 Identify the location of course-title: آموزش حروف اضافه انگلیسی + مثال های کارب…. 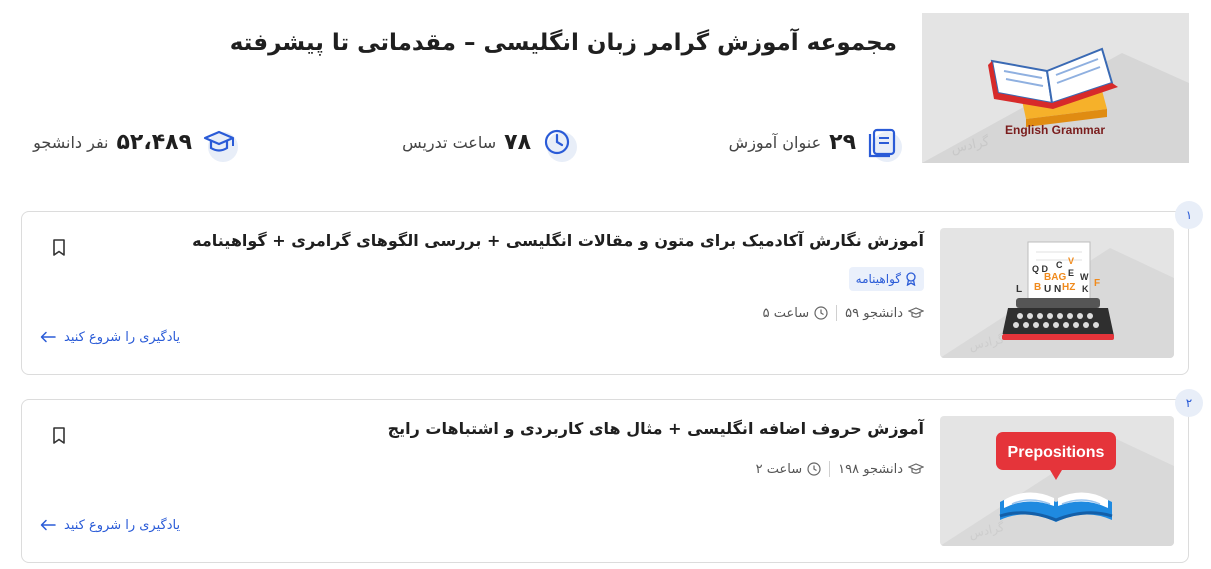
(656, 428).